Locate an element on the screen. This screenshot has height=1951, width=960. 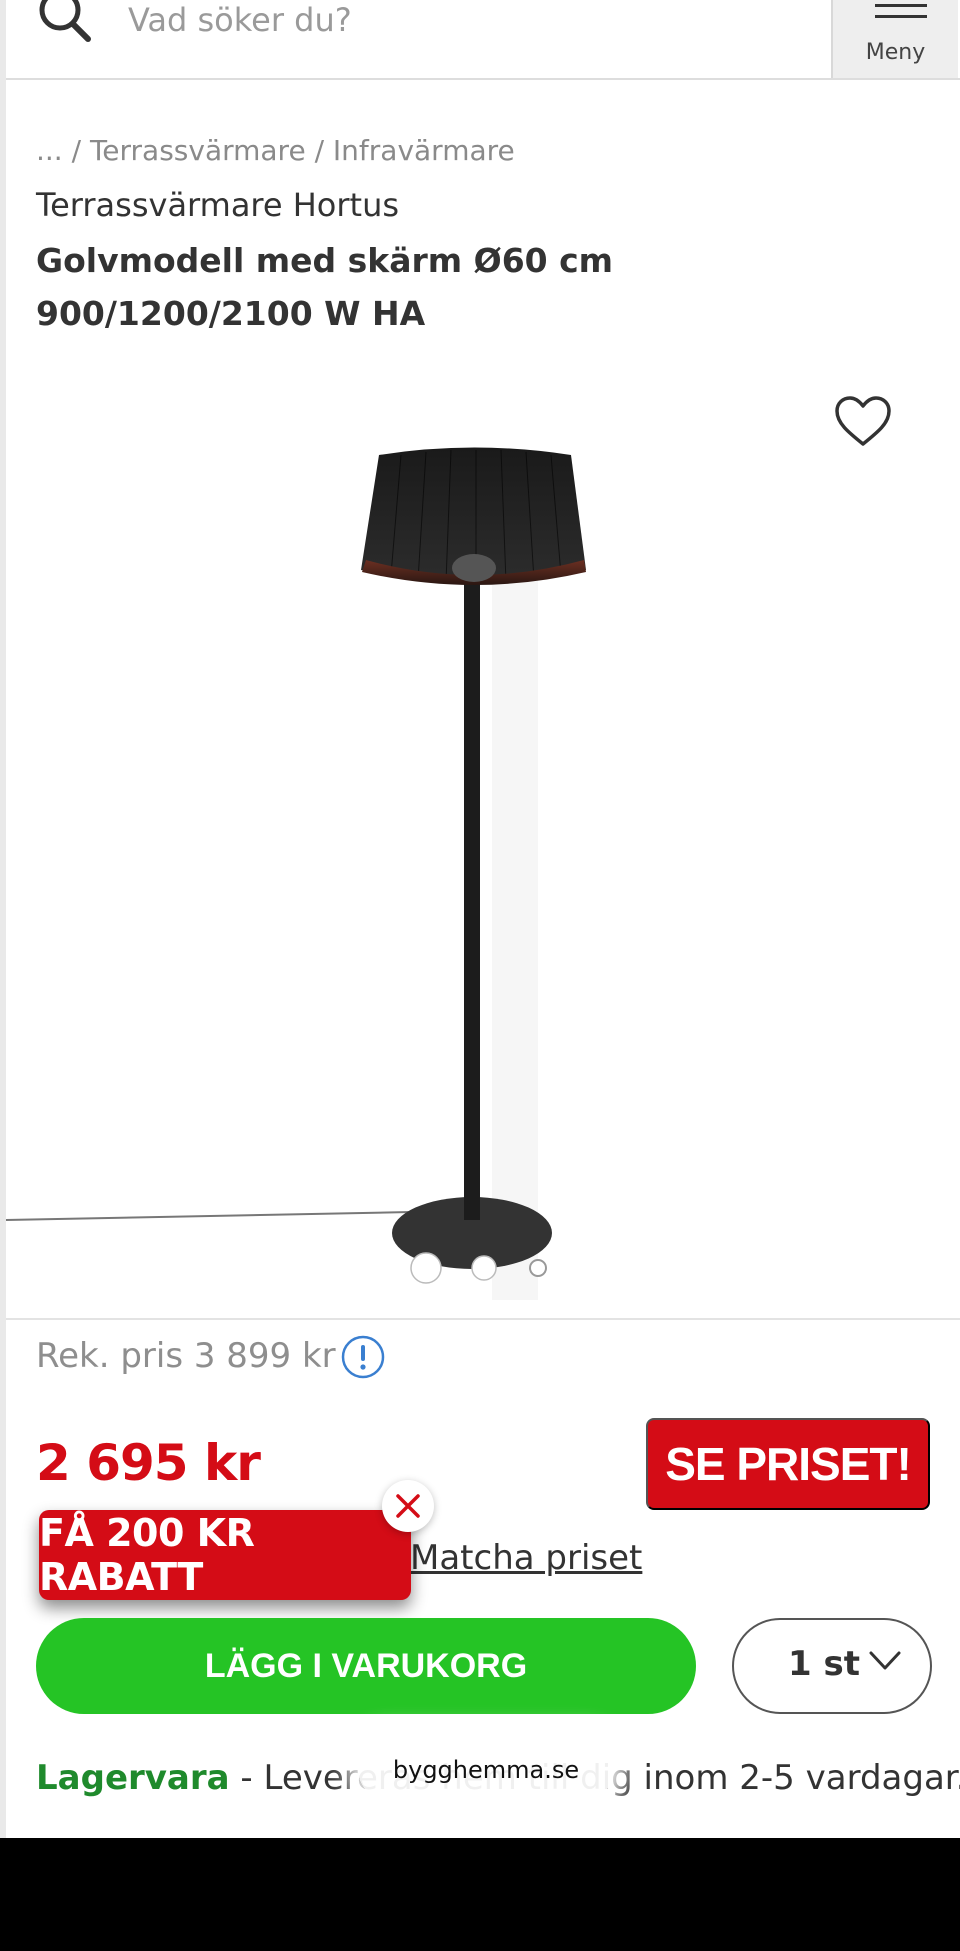
favorite-button is located at coordinates (863, 422).